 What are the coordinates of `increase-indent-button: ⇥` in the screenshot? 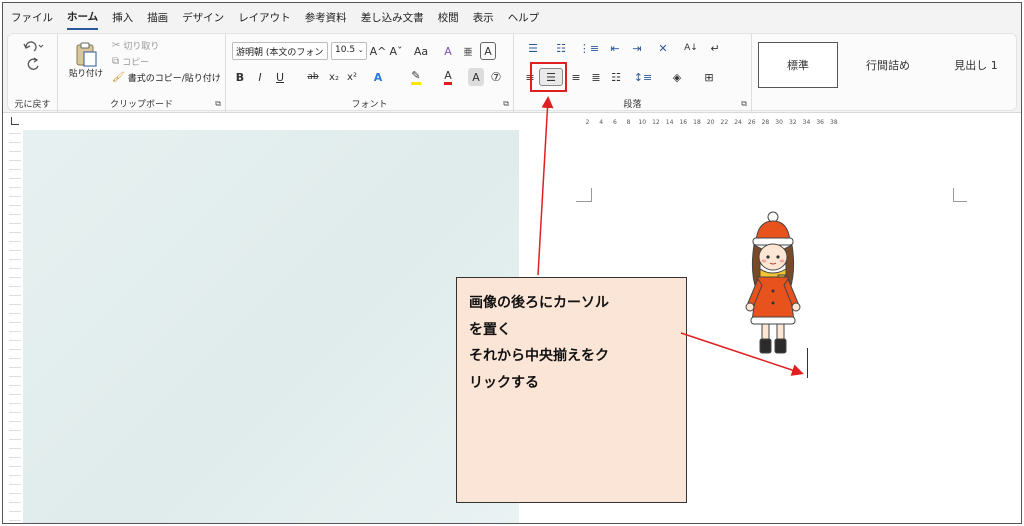 It's located at (637, 48).